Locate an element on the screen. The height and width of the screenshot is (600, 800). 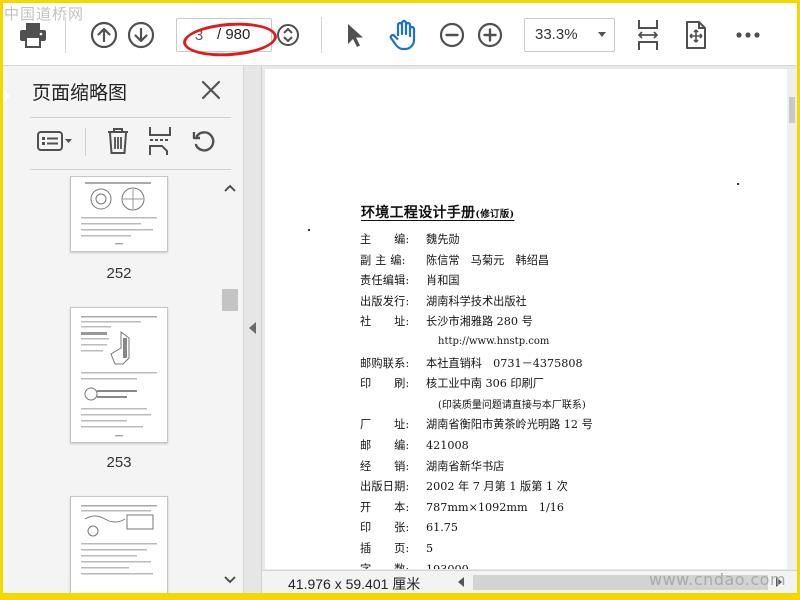
previous-page-button is located at coordinates (104, 35).